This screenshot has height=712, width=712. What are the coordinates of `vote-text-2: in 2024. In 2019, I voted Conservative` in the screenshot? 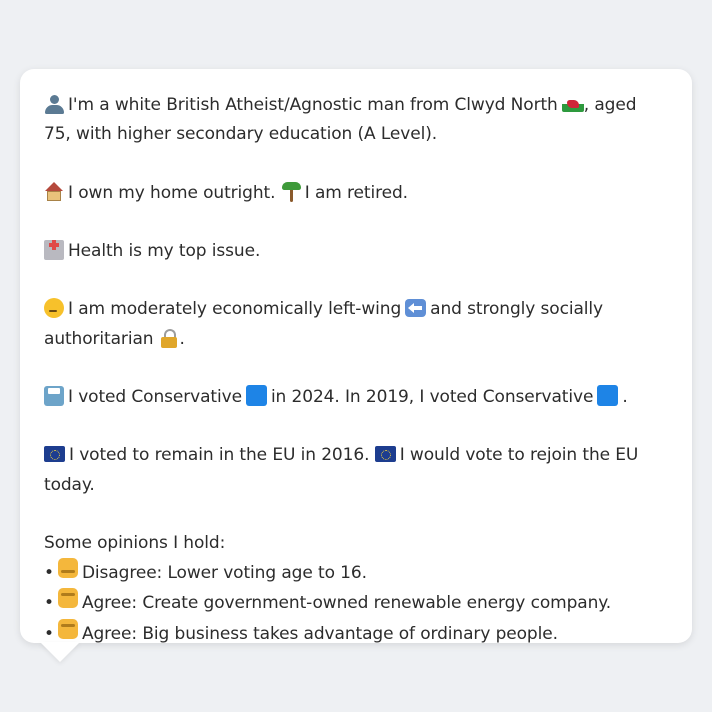 It's located at (432, 396).